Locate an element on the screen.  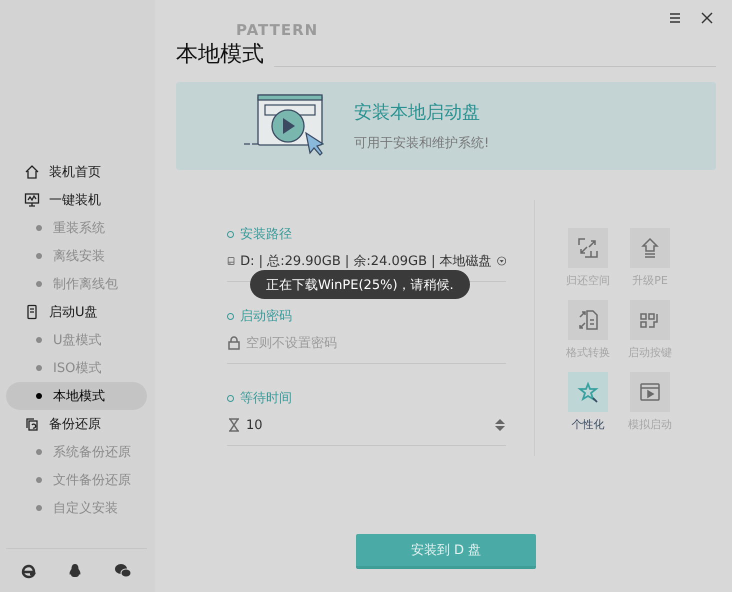
password-field: 空则不设置密码 is located at coordinates (376, 343).